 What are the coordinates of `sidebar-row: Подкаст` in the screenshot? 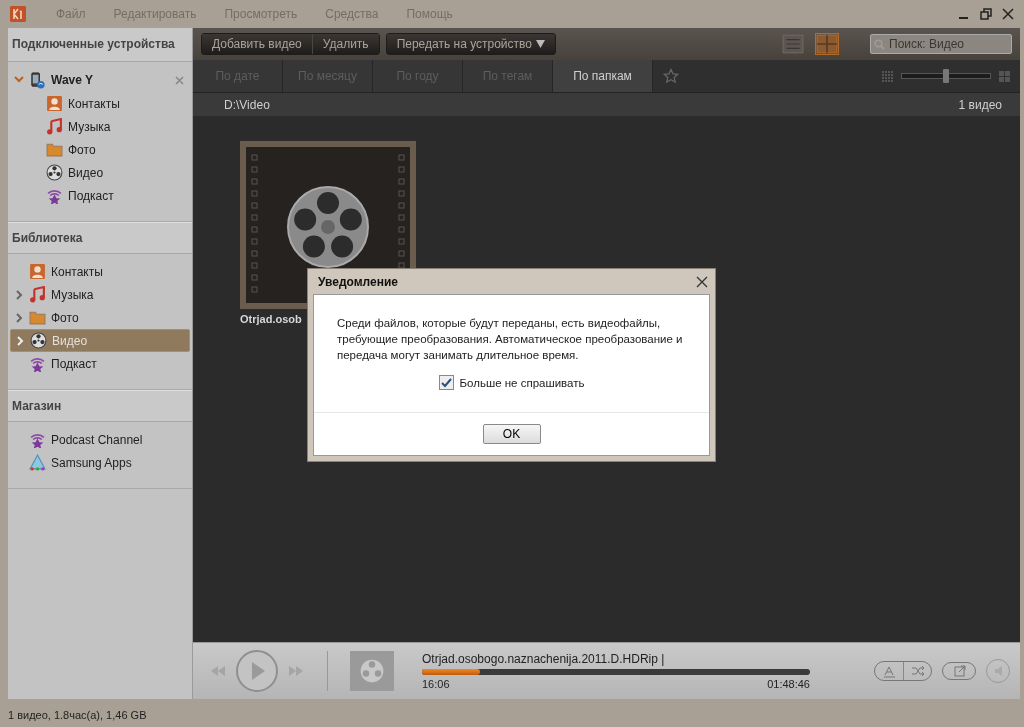 It's located at (100, 363).